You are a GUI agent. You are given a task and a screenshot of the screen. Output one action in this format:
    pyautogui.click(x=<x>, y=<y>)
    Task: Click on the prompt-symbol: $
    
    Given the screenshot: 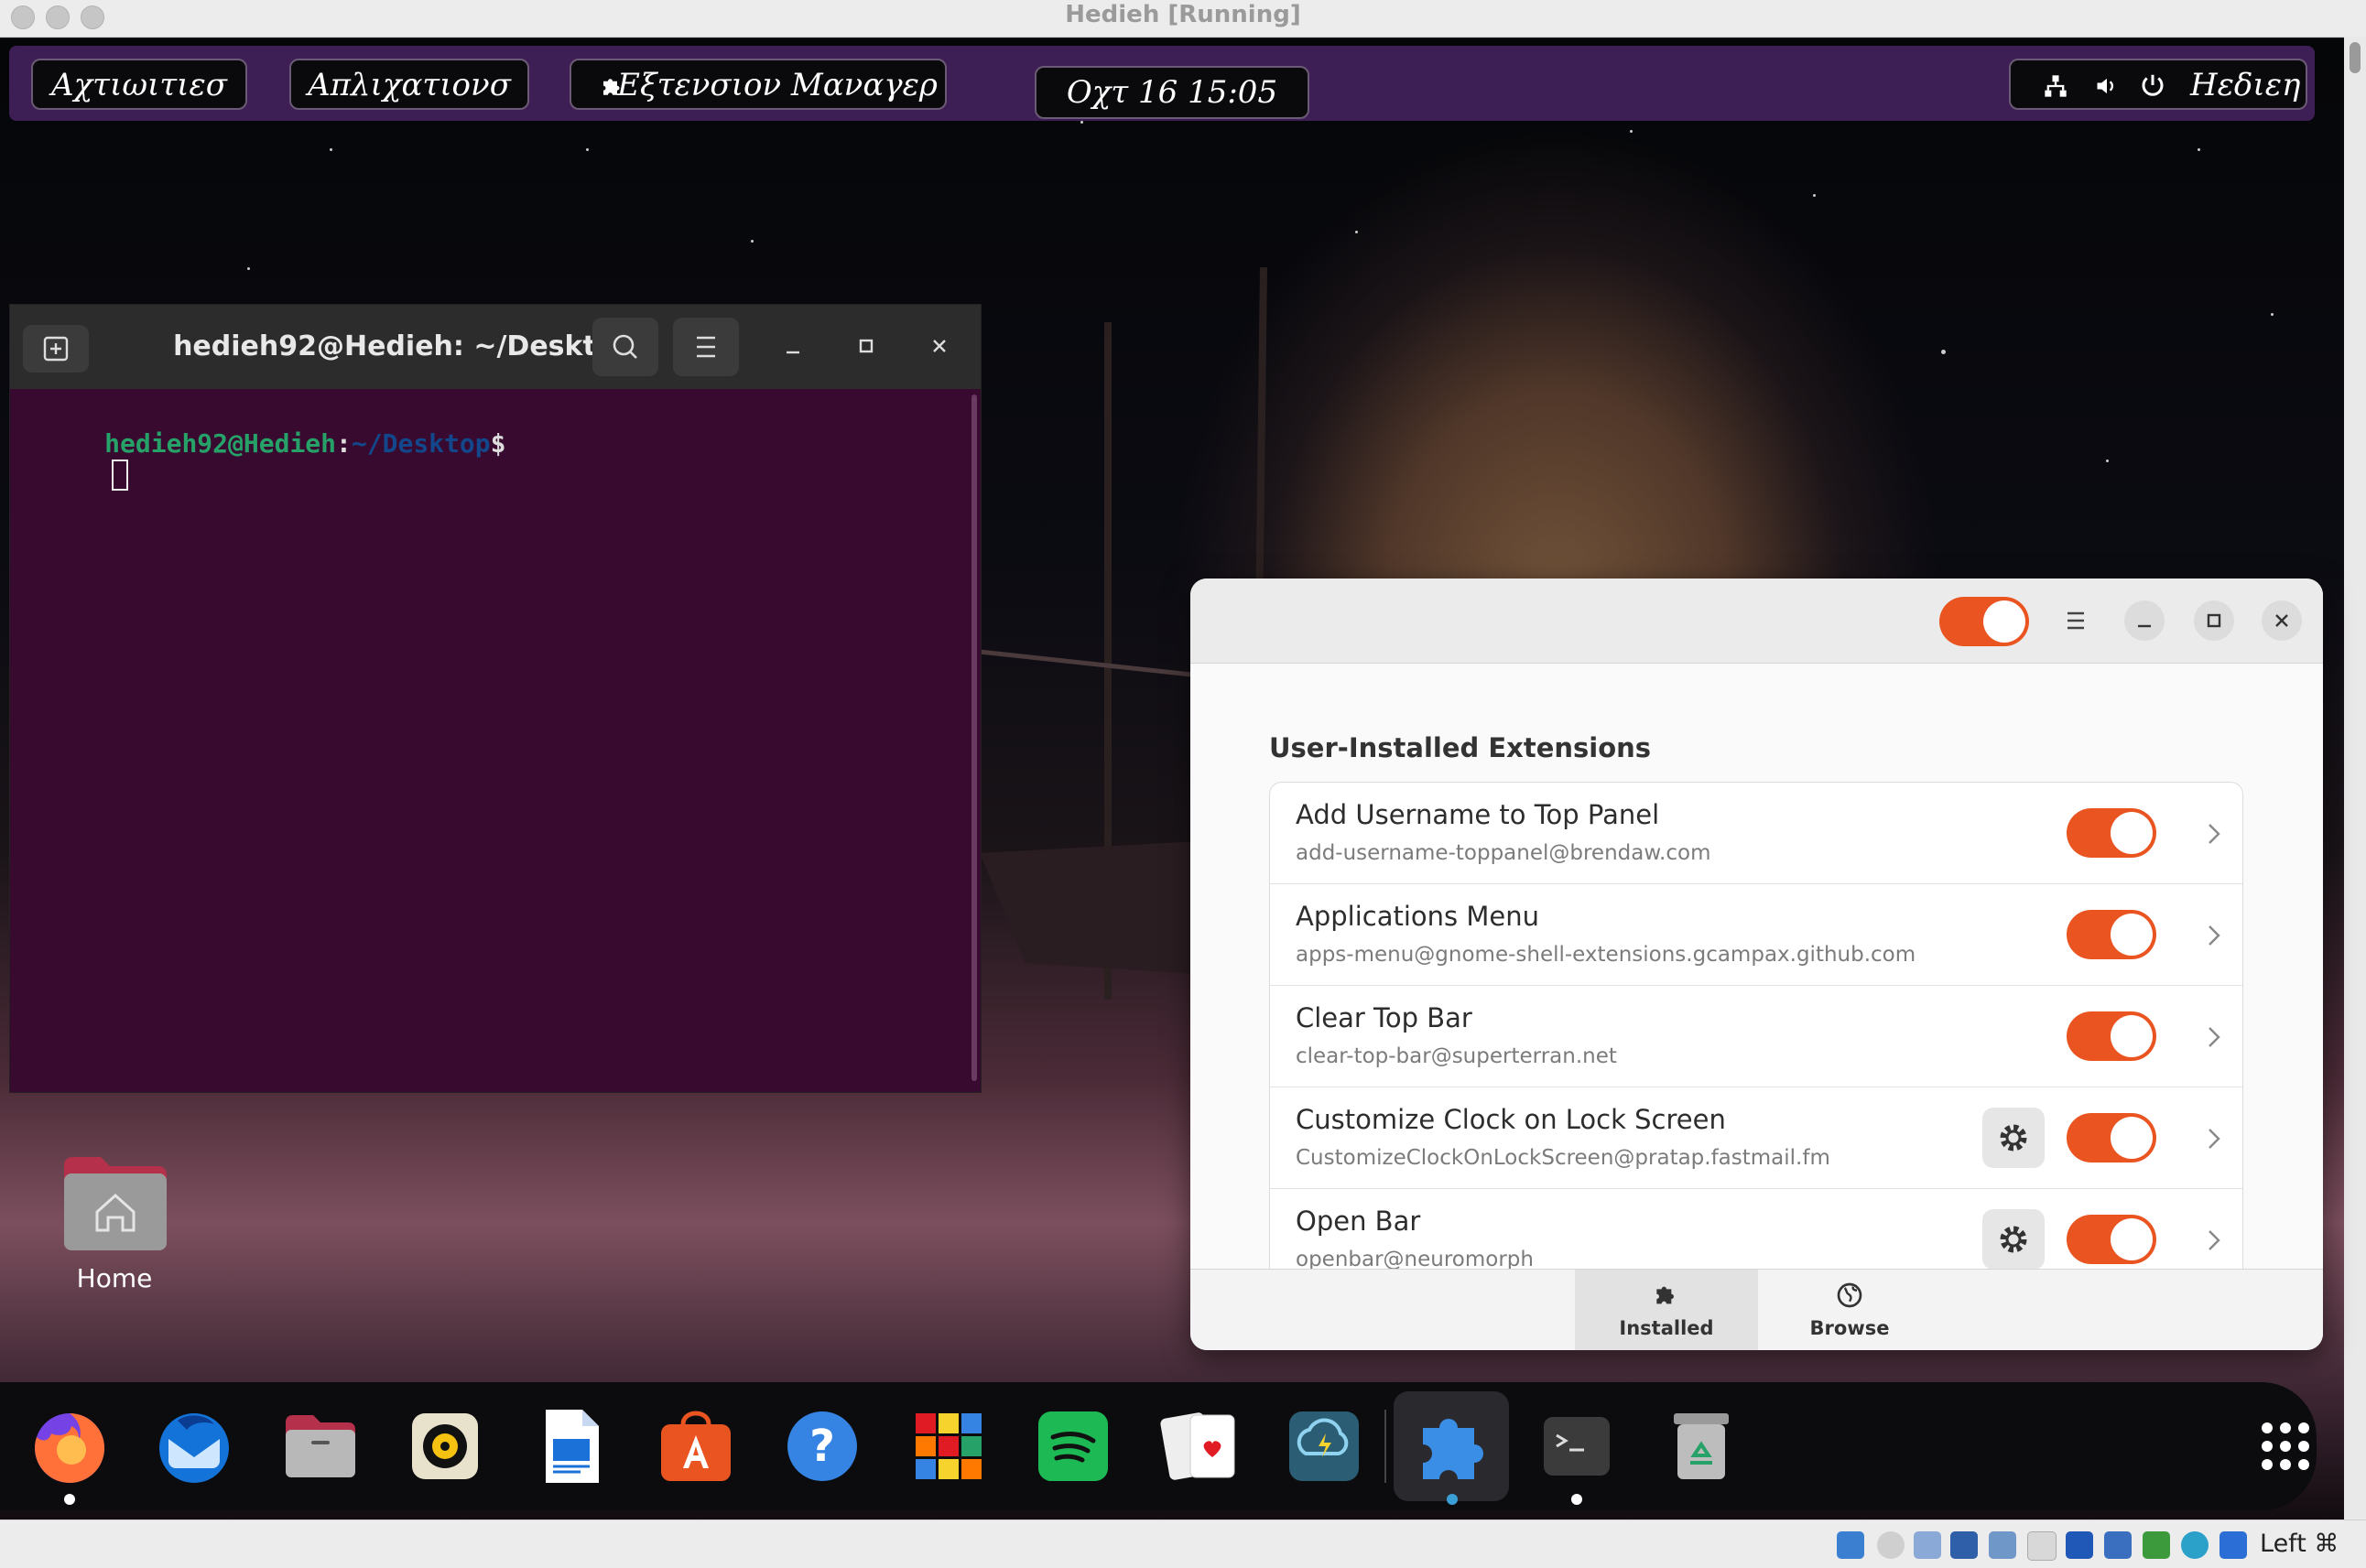 What is the action you would take?
    pyautogui.click(x=498, y=443)
    